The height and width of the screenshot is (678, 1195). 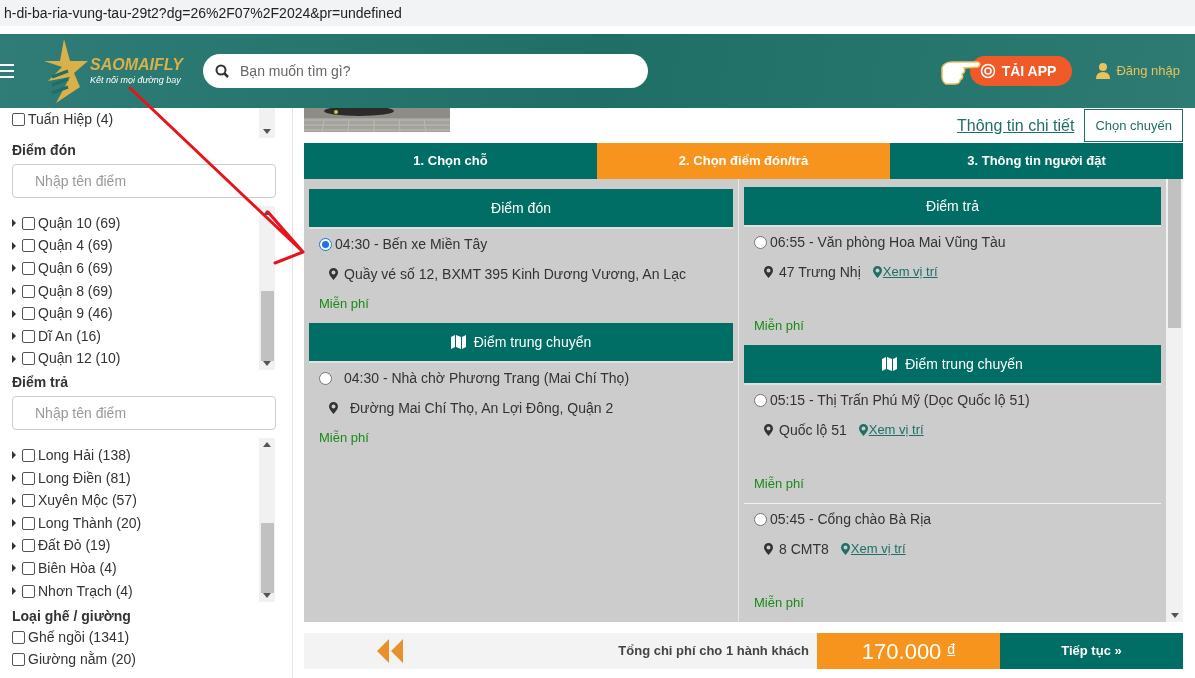 I want to click on filter-label: Quận 6 (69), so click(x=75, y=268).